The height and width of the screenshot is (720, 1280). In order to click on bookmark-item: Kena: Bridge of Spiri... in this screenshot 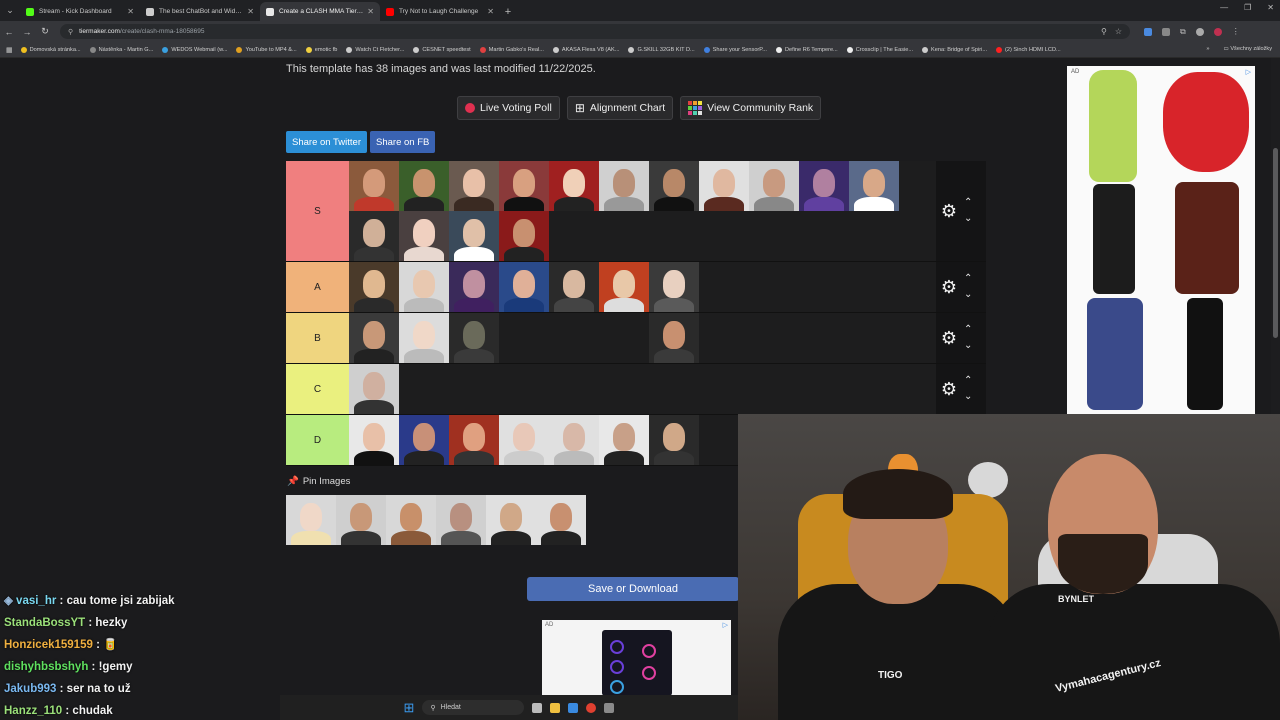, I will do `click(954, 49)`.